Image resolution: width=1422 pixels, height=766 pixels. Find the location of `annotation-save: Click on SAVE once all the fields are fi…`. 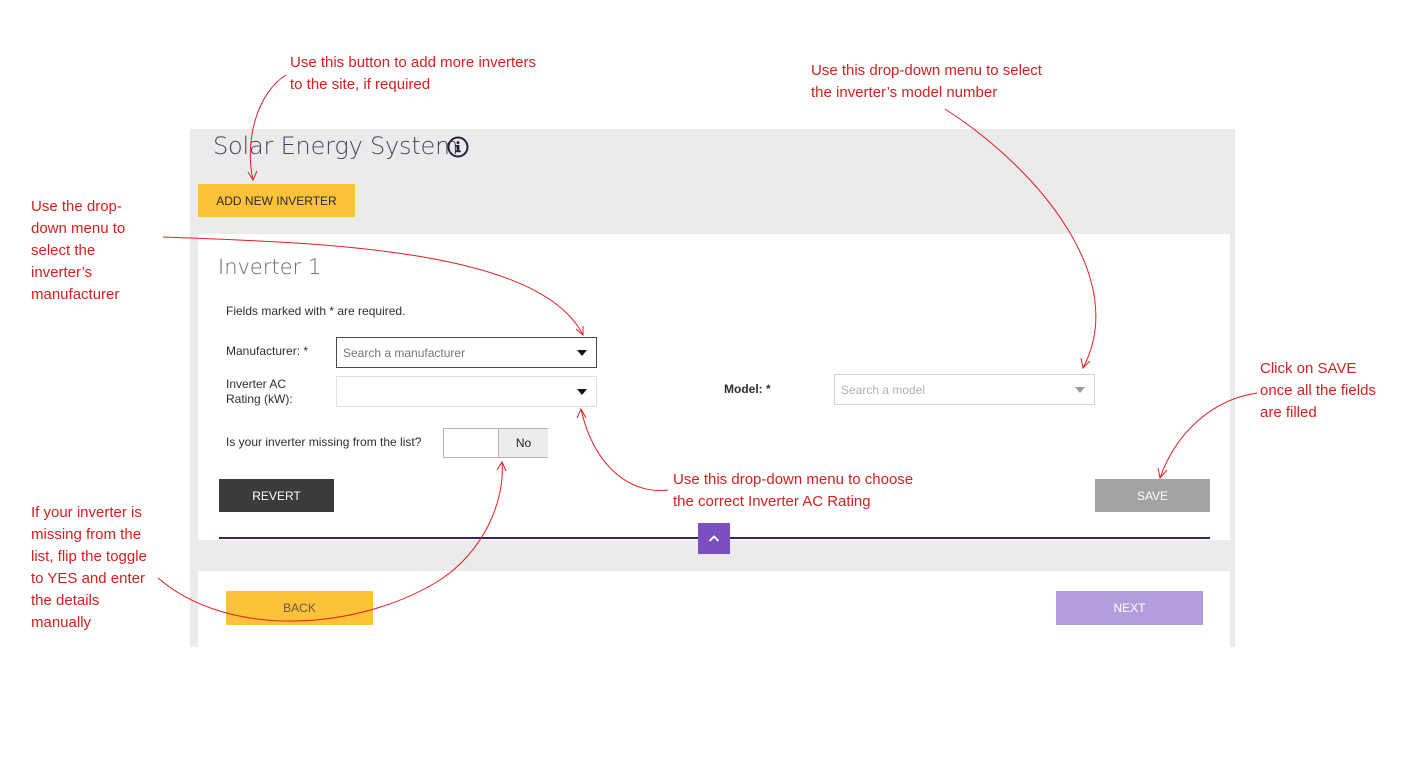

annotation-save: Click on SAVE once all the fields are fi… is located at coordinates (1318, 391).